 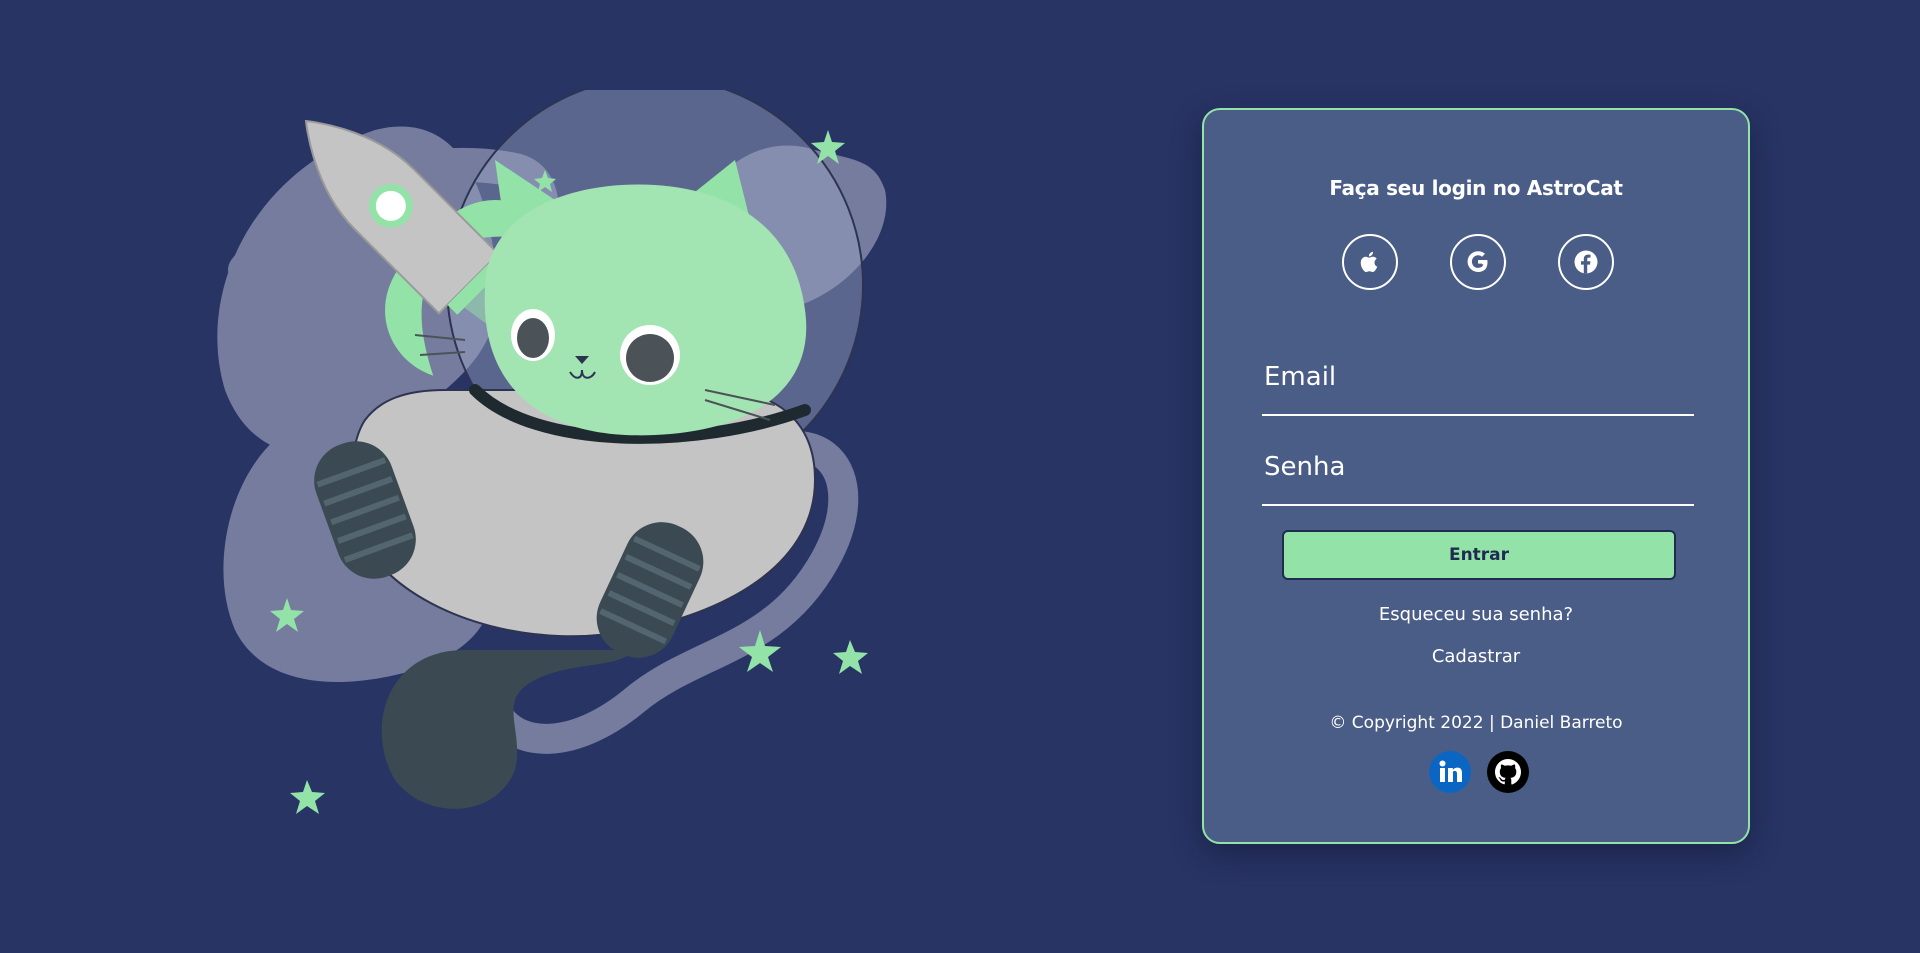 I want to click on github-icon, so click(x=1508, y=772).